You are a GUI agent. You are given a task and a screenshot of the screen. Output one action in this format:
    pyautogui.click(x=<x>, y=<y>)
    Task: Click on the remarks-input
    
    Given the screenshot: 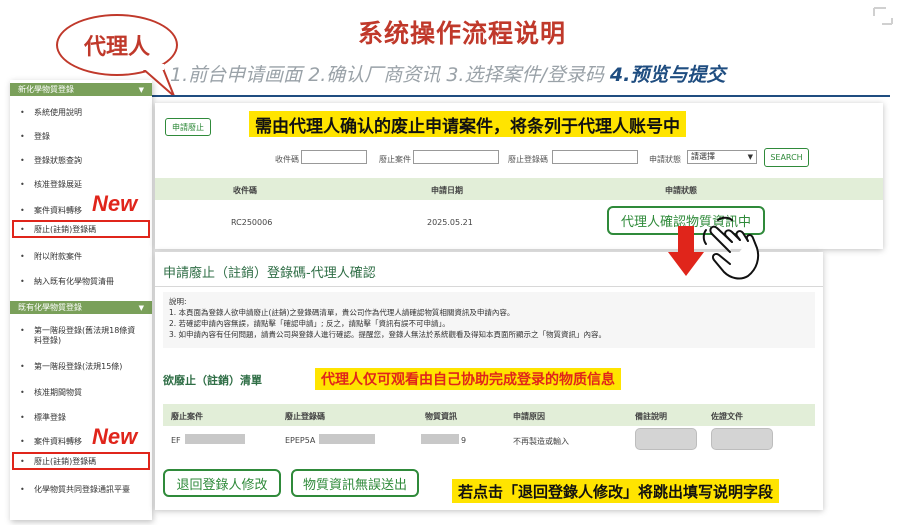 What is the action you would take?
    pyautogui.click(x=666, y=439)
    